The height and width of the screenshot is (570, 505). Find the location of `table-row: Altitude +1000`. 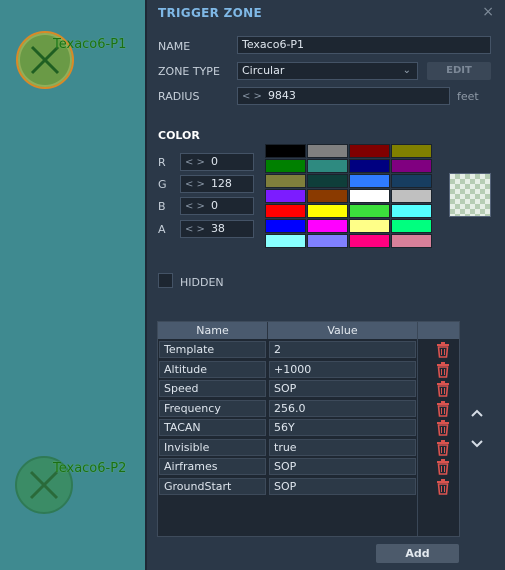

table-row: Altitude +1000 is located at coordinates (308, 369).